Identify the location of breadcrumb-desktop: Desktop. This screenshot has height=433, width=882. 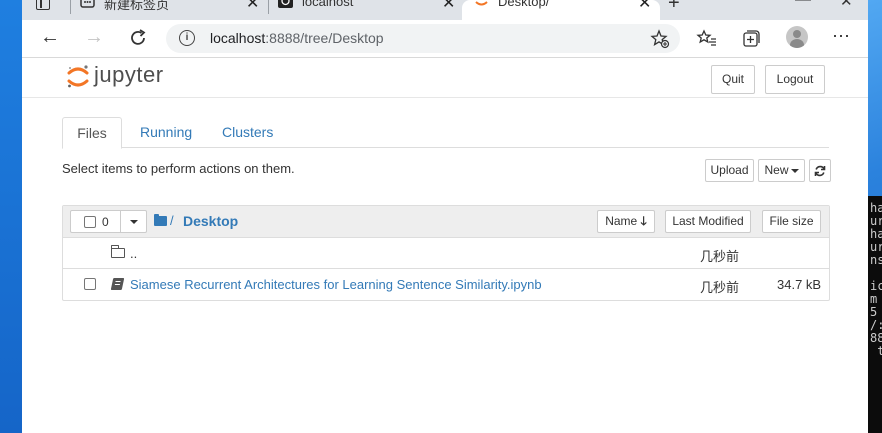
(210, 221).